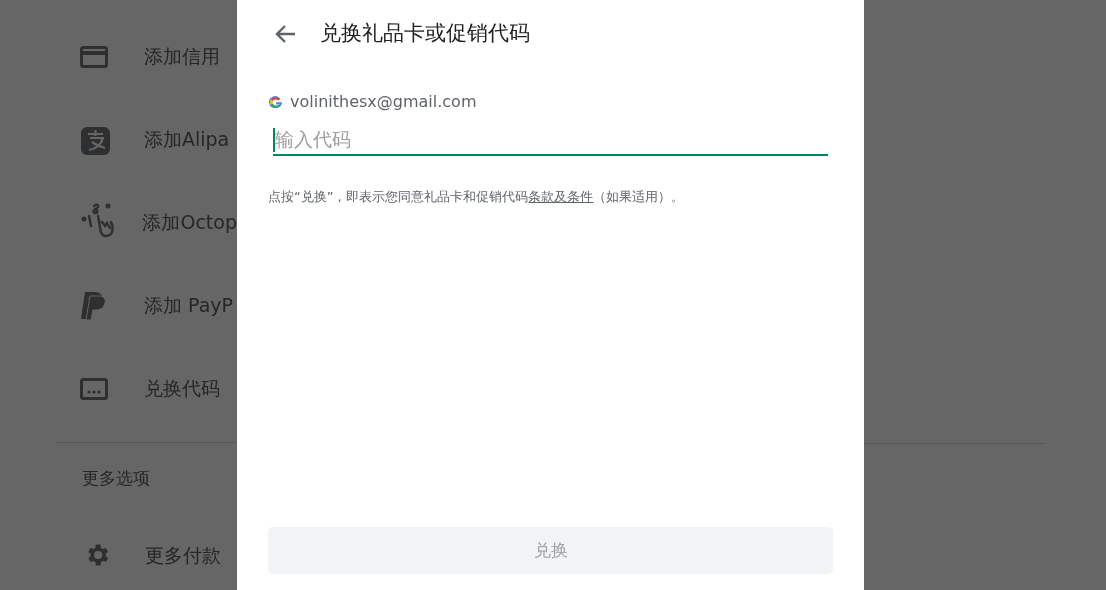 The height and width of the screenshot is (590, 1106). I want to click on credit-card-icon, so click(94, 56).